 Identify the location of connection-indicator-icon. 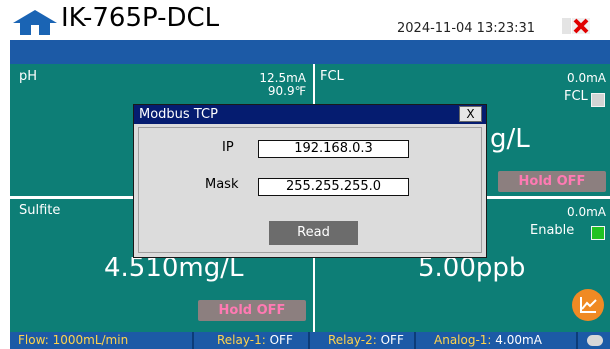
(595, 340).